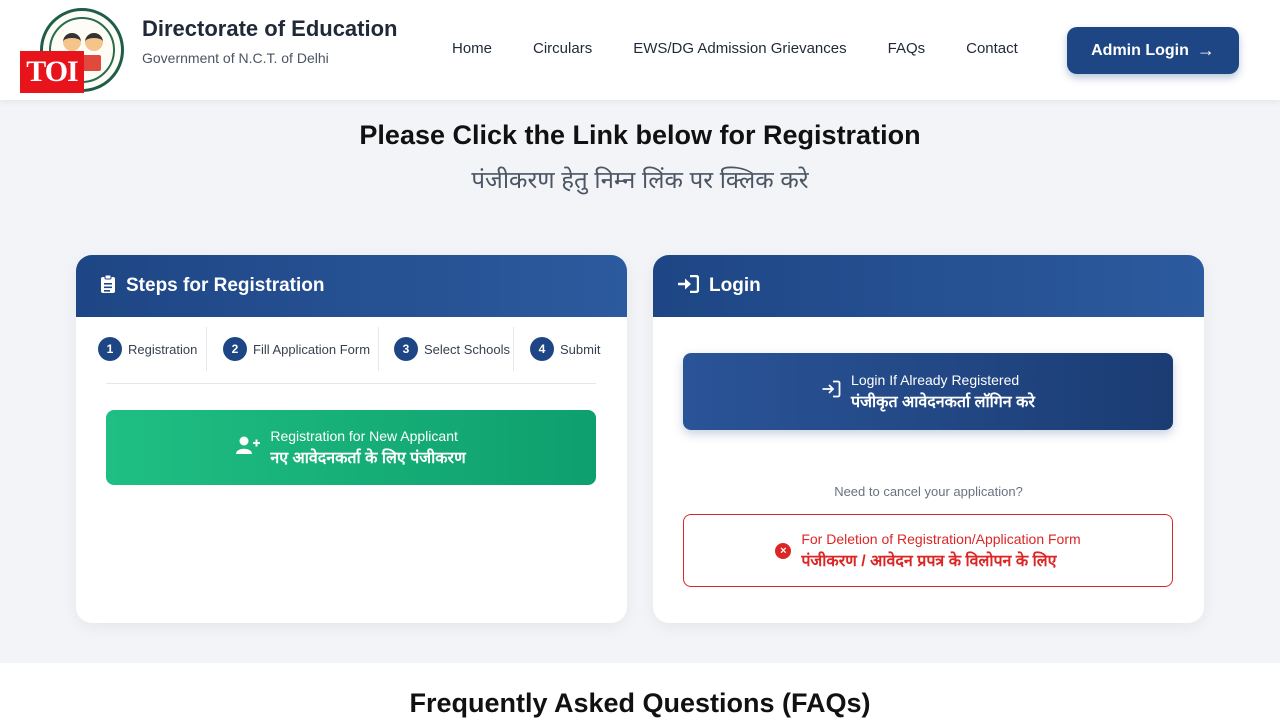 Image resolution: width=1280 pixels, height=720 pixels. Describe the element at coordinates (351, 286) in the screenshot. I see `steps-card-header: Steps for Registration` at that location.